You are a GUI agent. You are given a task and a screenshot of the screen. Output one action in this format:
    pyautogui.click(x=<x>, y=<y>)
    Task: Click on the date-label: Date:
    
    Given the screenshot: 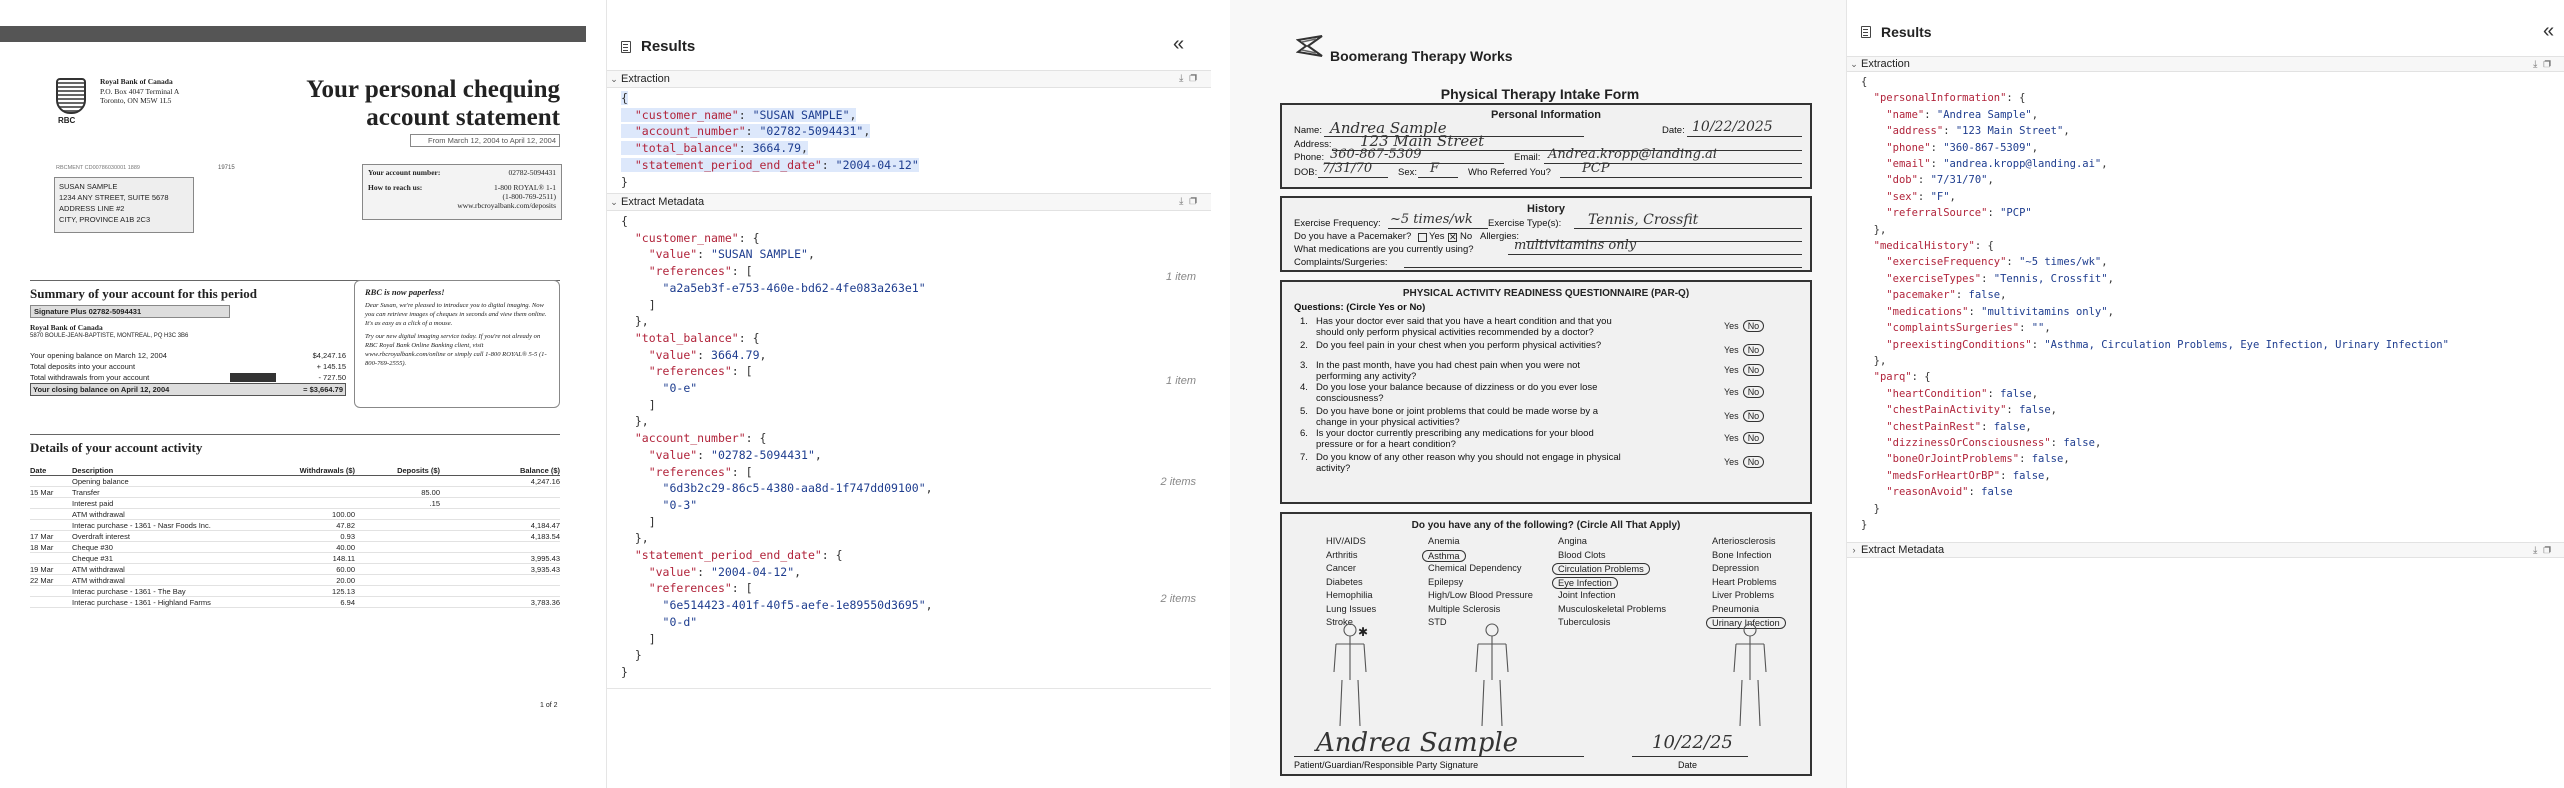 What is the action you would take?
    pyautogui.click(x=1673, y=130)
    